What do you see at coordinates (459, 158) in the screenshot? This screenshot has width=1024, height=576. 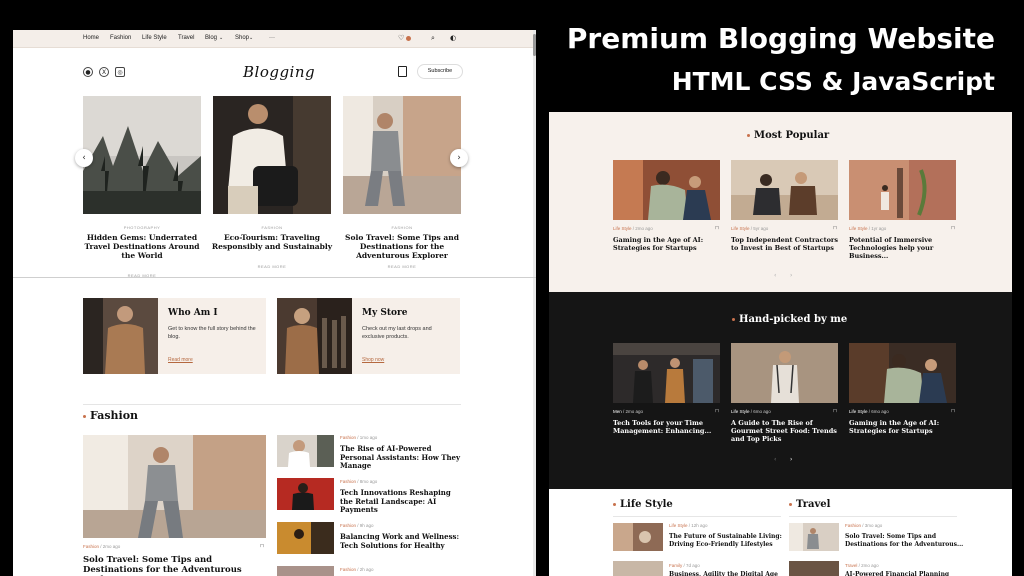 I see `slider-next-button: ›` at bounding box center [459, 158].